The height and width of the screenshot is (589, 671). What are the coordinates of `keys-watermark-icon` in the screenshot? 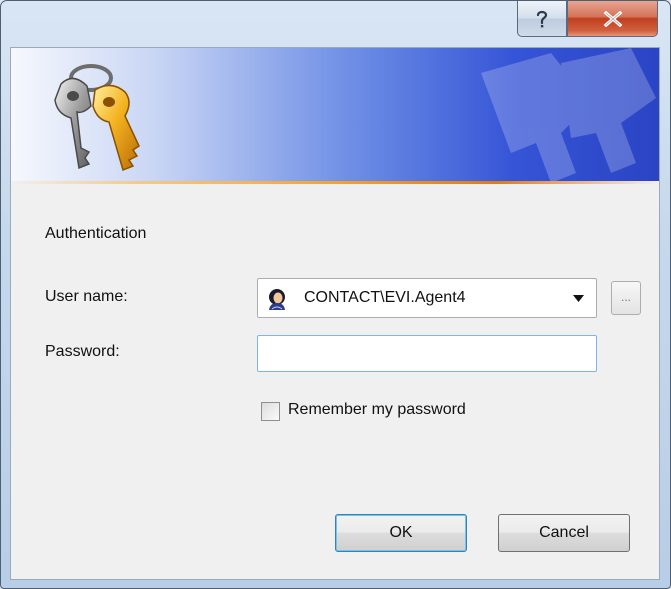 It's located at (568, 114).